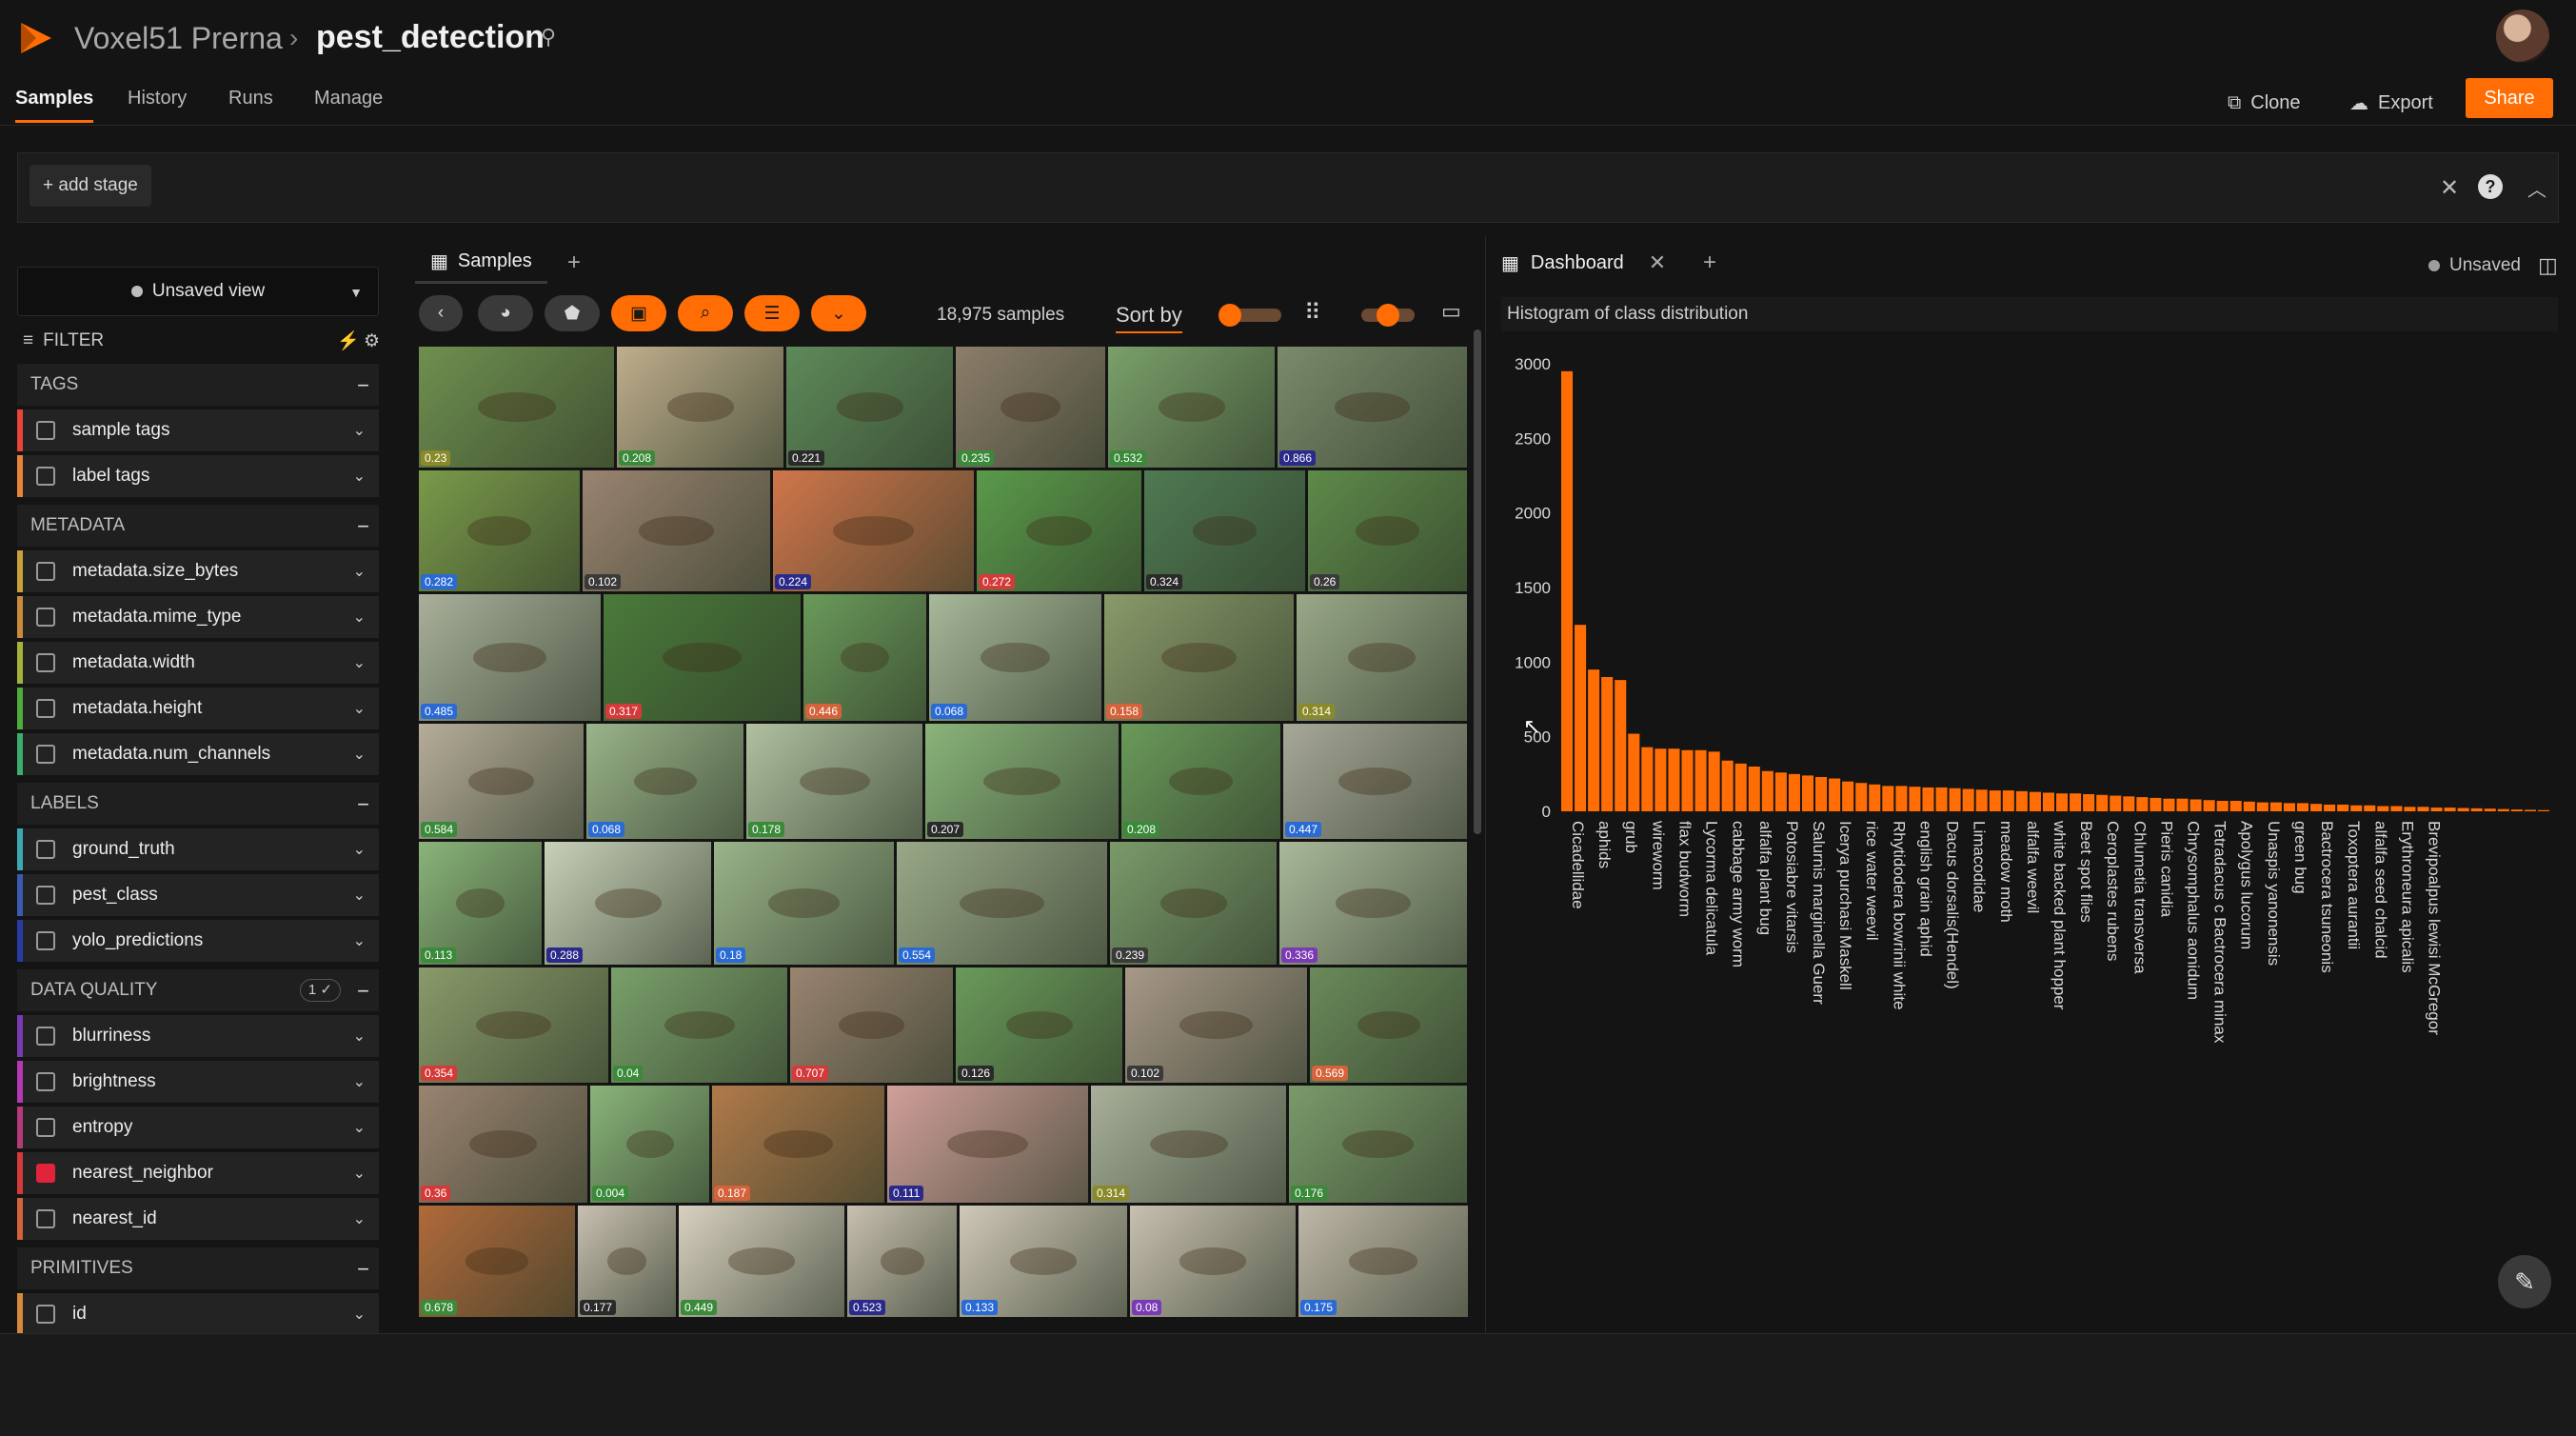 Image resolution: width=2576 pixels, height=1436 pixels. I want to click on sample-thumbnail: 0.177, so click(628, 1263).